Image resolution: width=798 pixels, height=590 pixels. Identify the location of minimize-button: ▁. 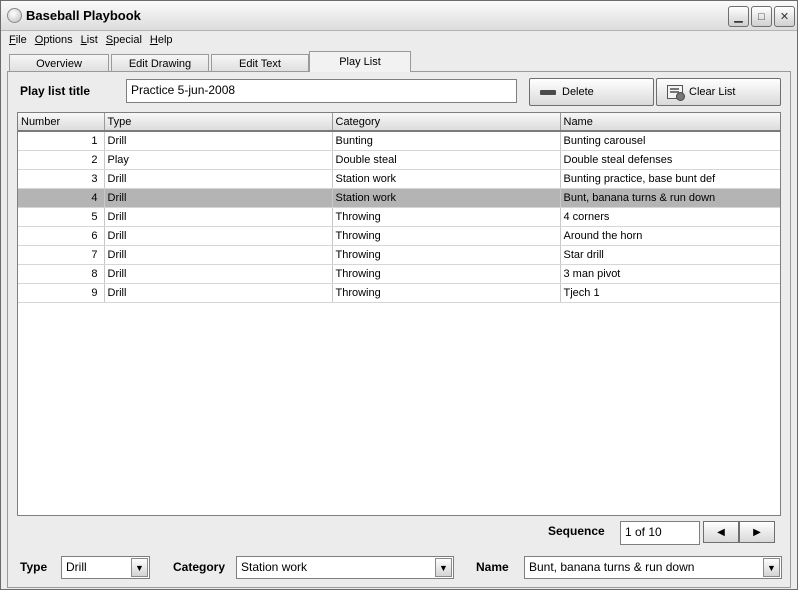
(738, 16).